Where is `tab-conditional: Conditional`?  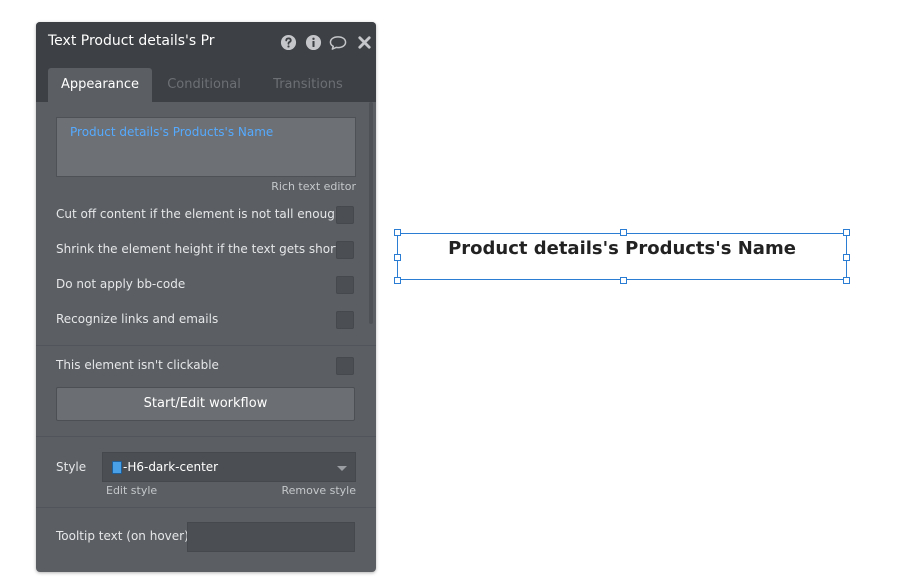 tab-conditional: Conditional is located at coordinates (204, 85).